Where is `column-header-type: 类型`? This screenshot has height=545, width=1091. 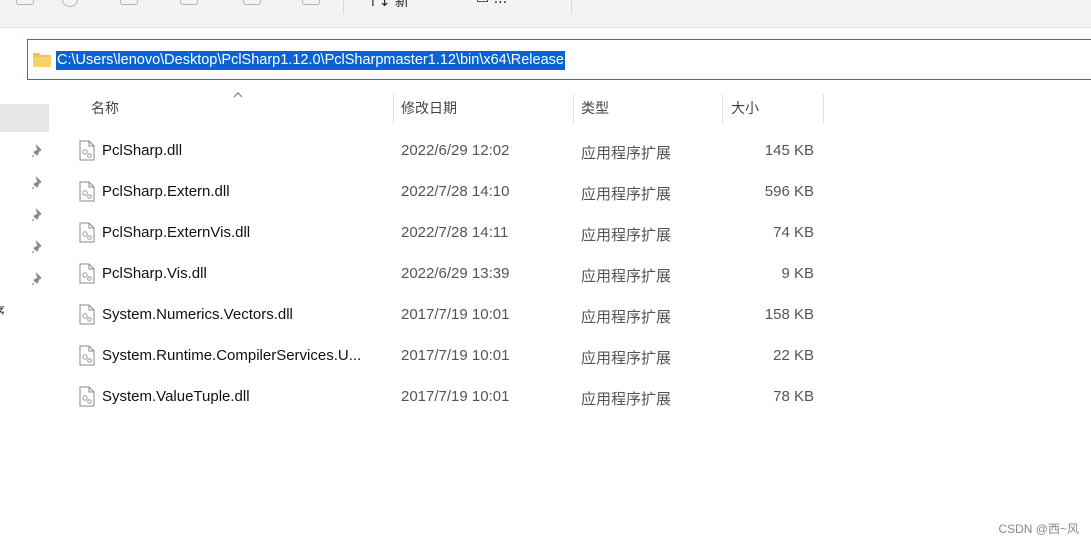 column-header-type: 类型 is located at coordinates (651, 109).